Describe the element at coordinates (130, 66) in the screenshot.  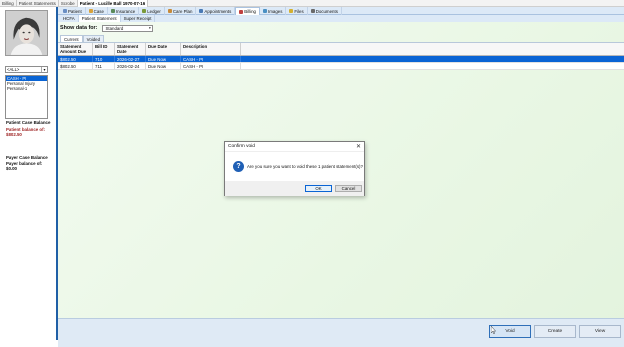
I see `cell-statement-date: 2026-02-24` at that location.